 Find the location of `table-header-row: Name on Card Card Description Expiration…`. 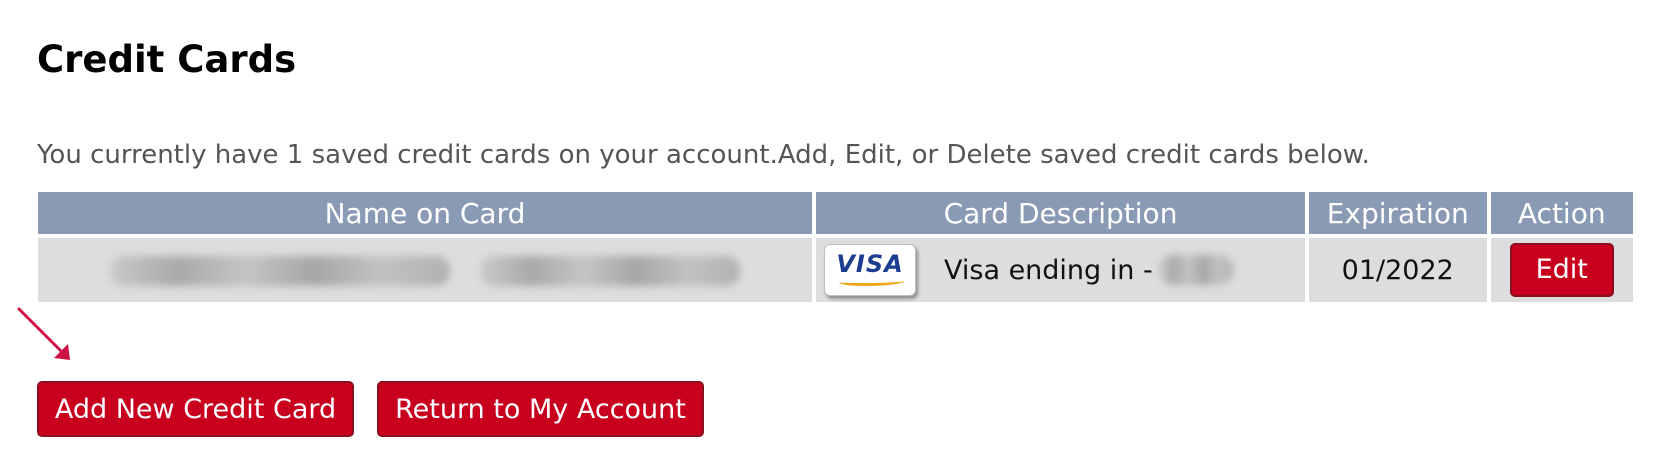

table-header-row: Name on Card Card Description Expiration… is located at coordinates (835, 213).